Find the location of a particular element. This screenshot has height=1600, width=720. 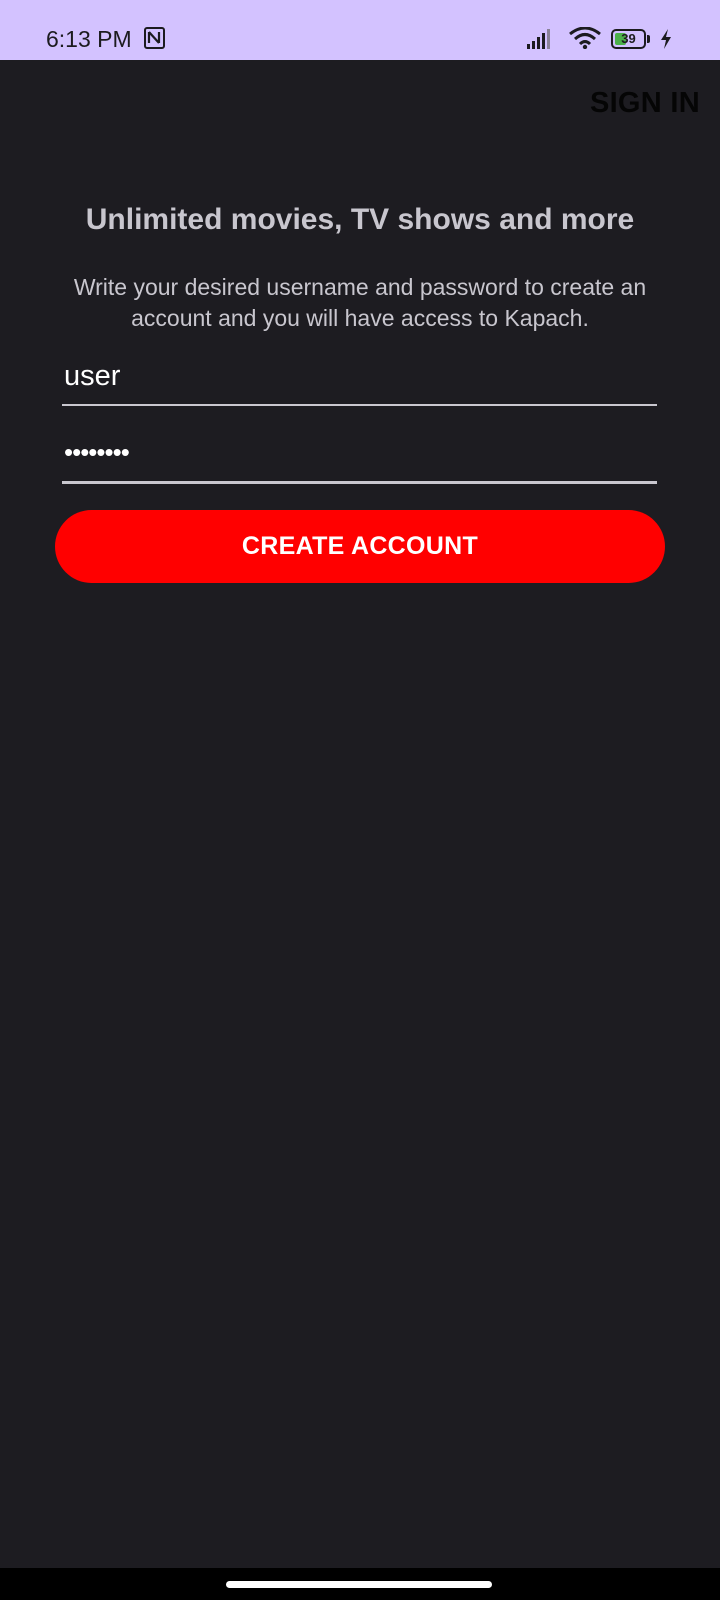

wifi-icon is located at coordinates (585, 38).